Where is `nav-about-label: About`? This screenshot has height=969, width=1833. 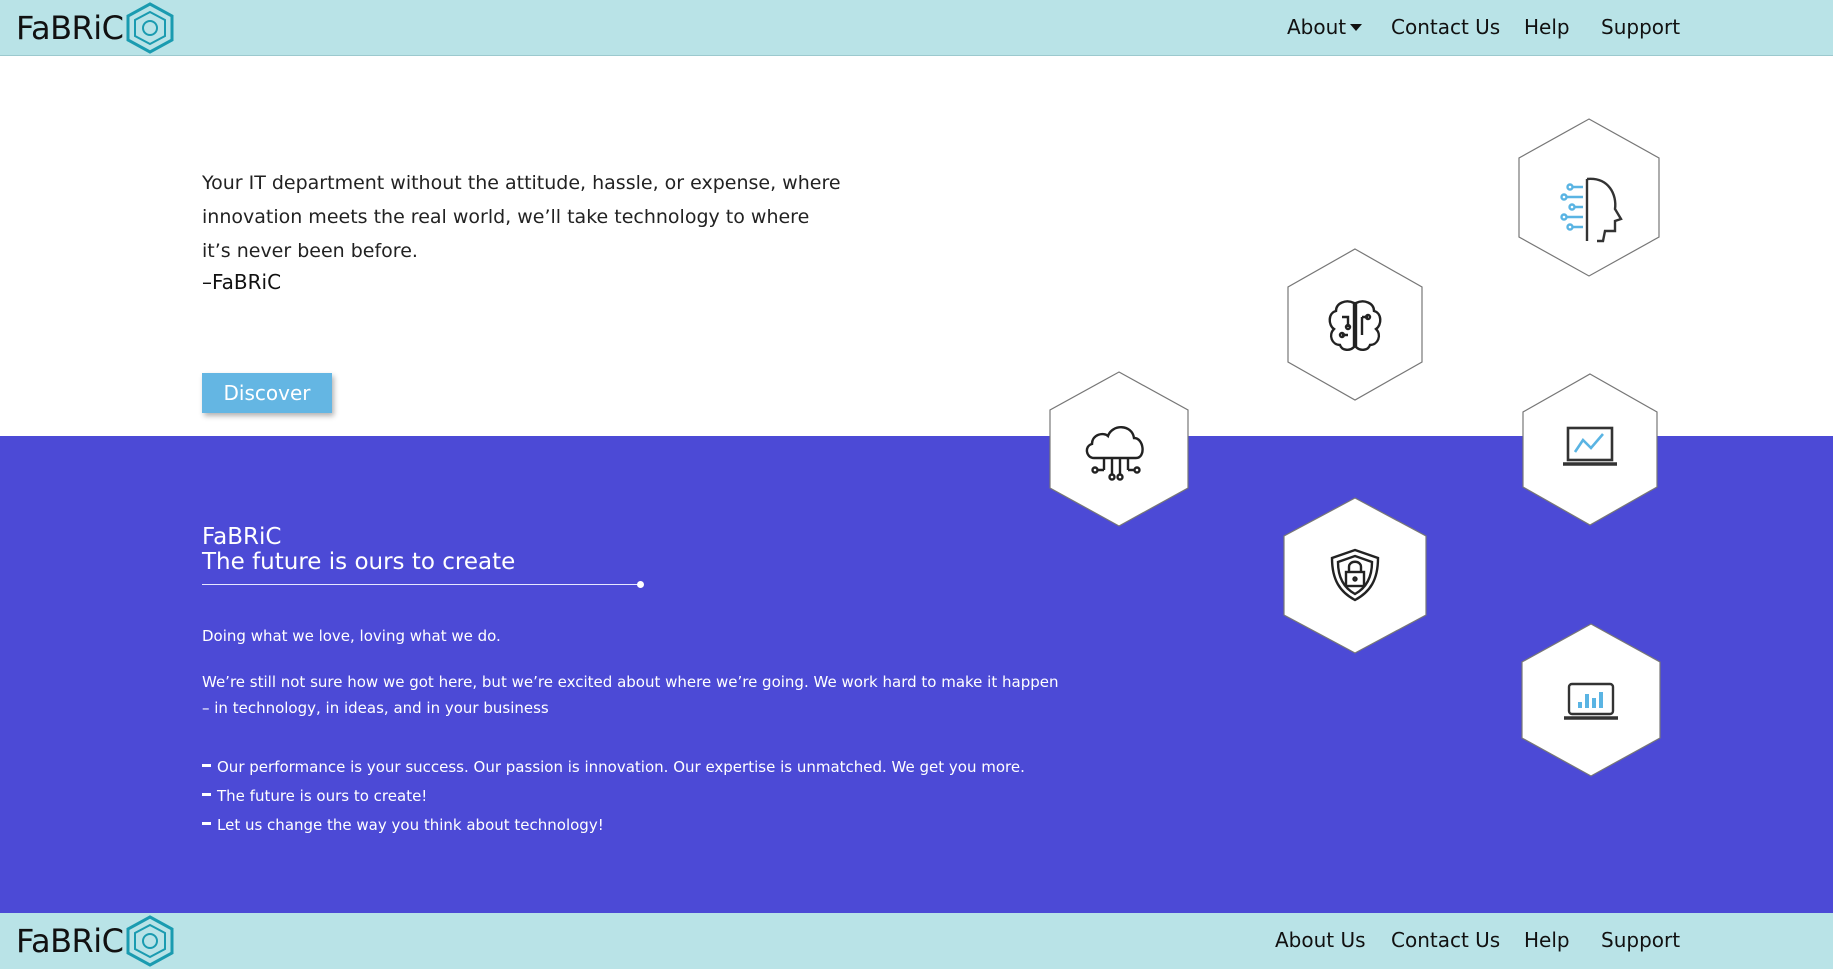 nav-about-label: About is located at coordinates (1317, 27).